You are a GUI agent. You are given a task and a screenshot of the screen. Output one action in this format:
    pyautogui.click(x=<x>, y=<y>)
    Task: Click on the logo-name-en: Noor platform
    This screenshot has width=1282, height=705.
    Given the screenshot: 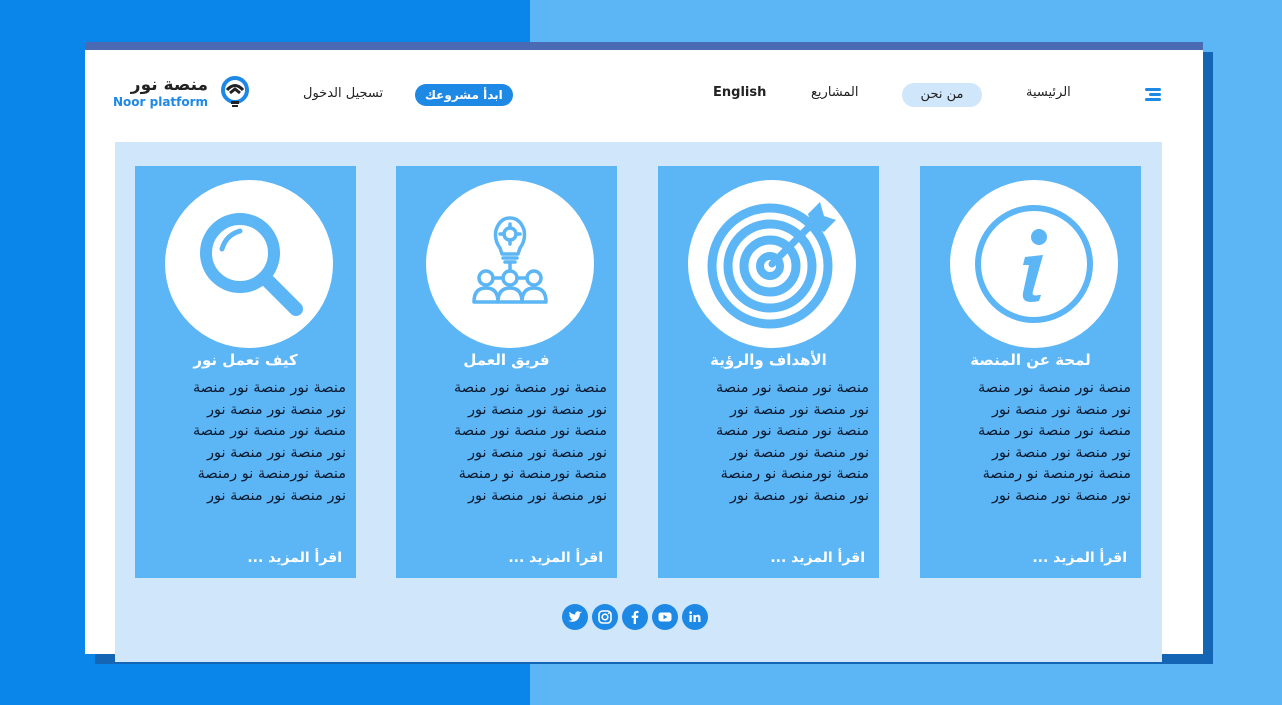 What is the action you would take?
    pyautogui.click(x=161, y=101)
    